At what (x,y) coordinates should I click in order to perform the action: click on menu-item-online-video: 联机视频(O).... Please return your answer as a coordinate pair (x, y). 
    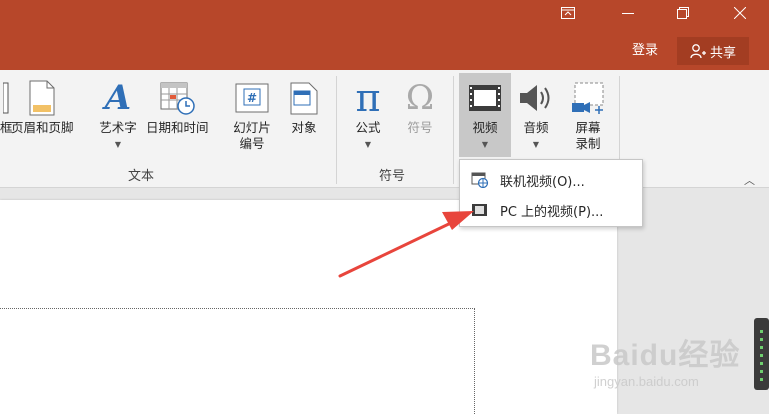
    Looking at the image, I should click on (551, 180).